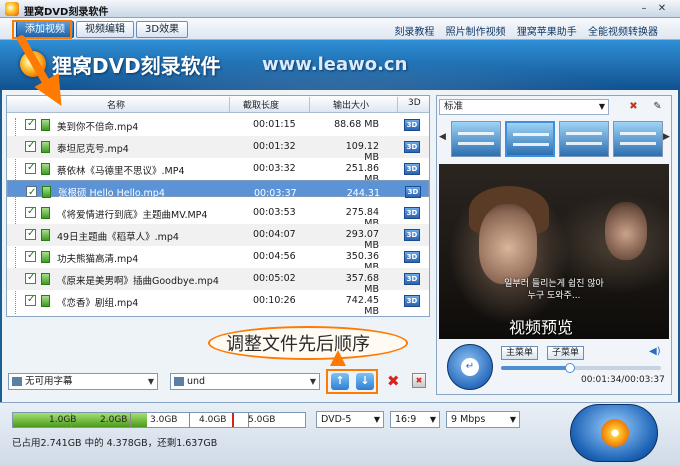  What do you see at coordinates (218, 171) in the screenshot?
I see `table-row: 蔡依林《马德里不思议》.MP400:03:32251.86 MB3D` at bounding box center [218, 171].